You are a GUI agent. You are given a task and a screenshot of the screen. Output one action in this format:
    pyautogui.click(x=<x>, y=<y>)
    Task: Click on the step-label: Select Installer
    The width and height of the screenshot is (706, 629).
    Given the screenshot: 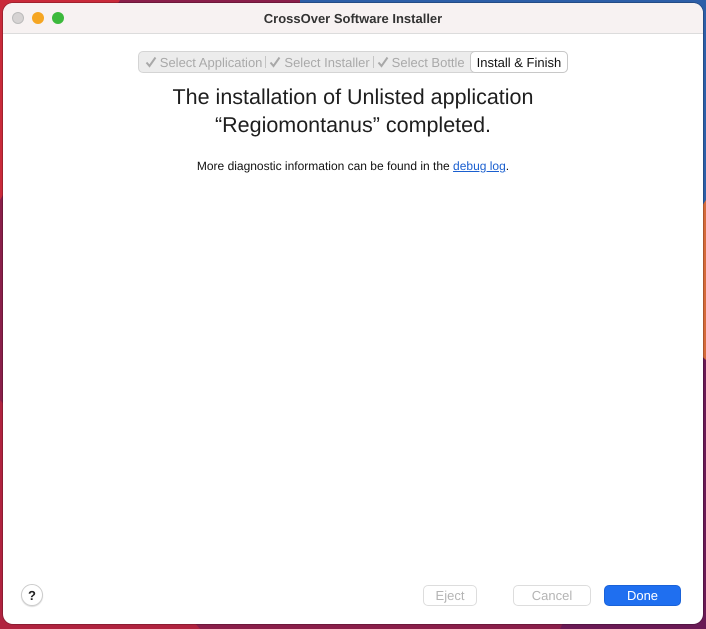 What is the action you would take?
    pyautogui.click(x=327, y=62)
    